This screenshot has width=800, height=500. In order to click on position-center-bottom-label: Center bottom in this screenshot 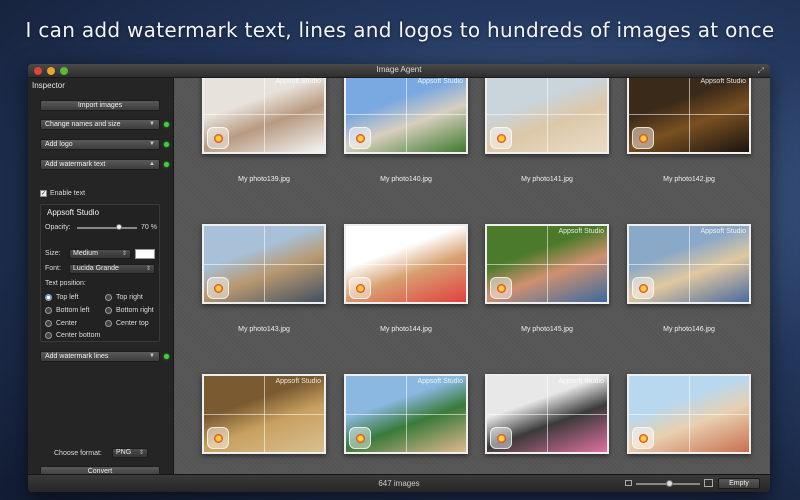, I will do `click(78, 335)`.